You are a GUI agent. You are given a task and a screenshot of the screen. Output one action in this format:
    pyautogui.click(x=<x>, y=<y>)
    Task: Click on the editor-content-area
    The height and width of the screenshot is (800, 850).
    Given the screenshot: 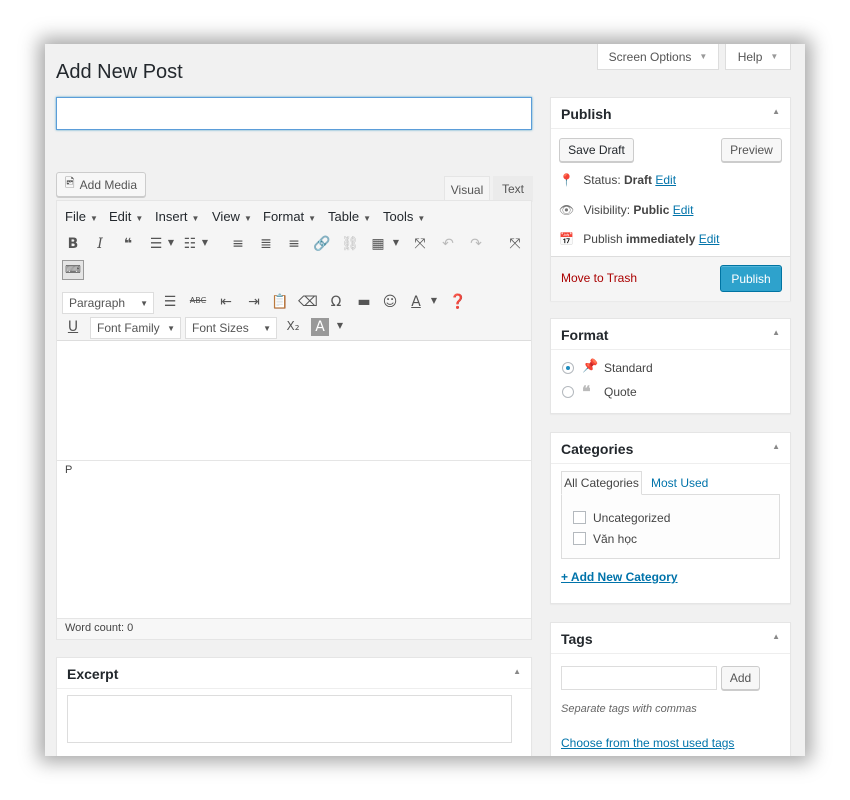 What is the action you would take?
    pyautogui.click(x=294, y=400)
    